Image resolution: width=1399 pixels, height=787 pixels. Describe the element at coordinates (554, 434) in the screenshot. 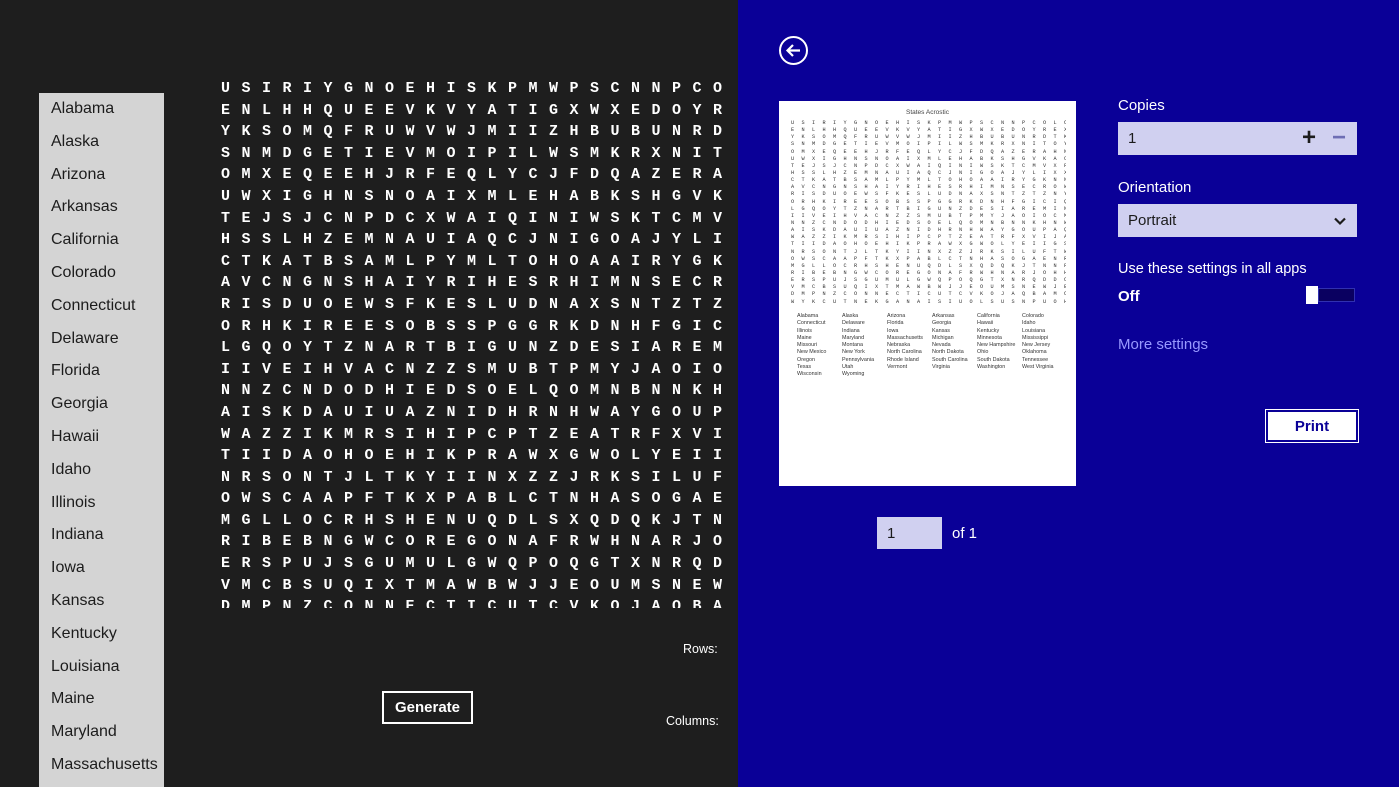

I see `grid-letter: Z` at that location.